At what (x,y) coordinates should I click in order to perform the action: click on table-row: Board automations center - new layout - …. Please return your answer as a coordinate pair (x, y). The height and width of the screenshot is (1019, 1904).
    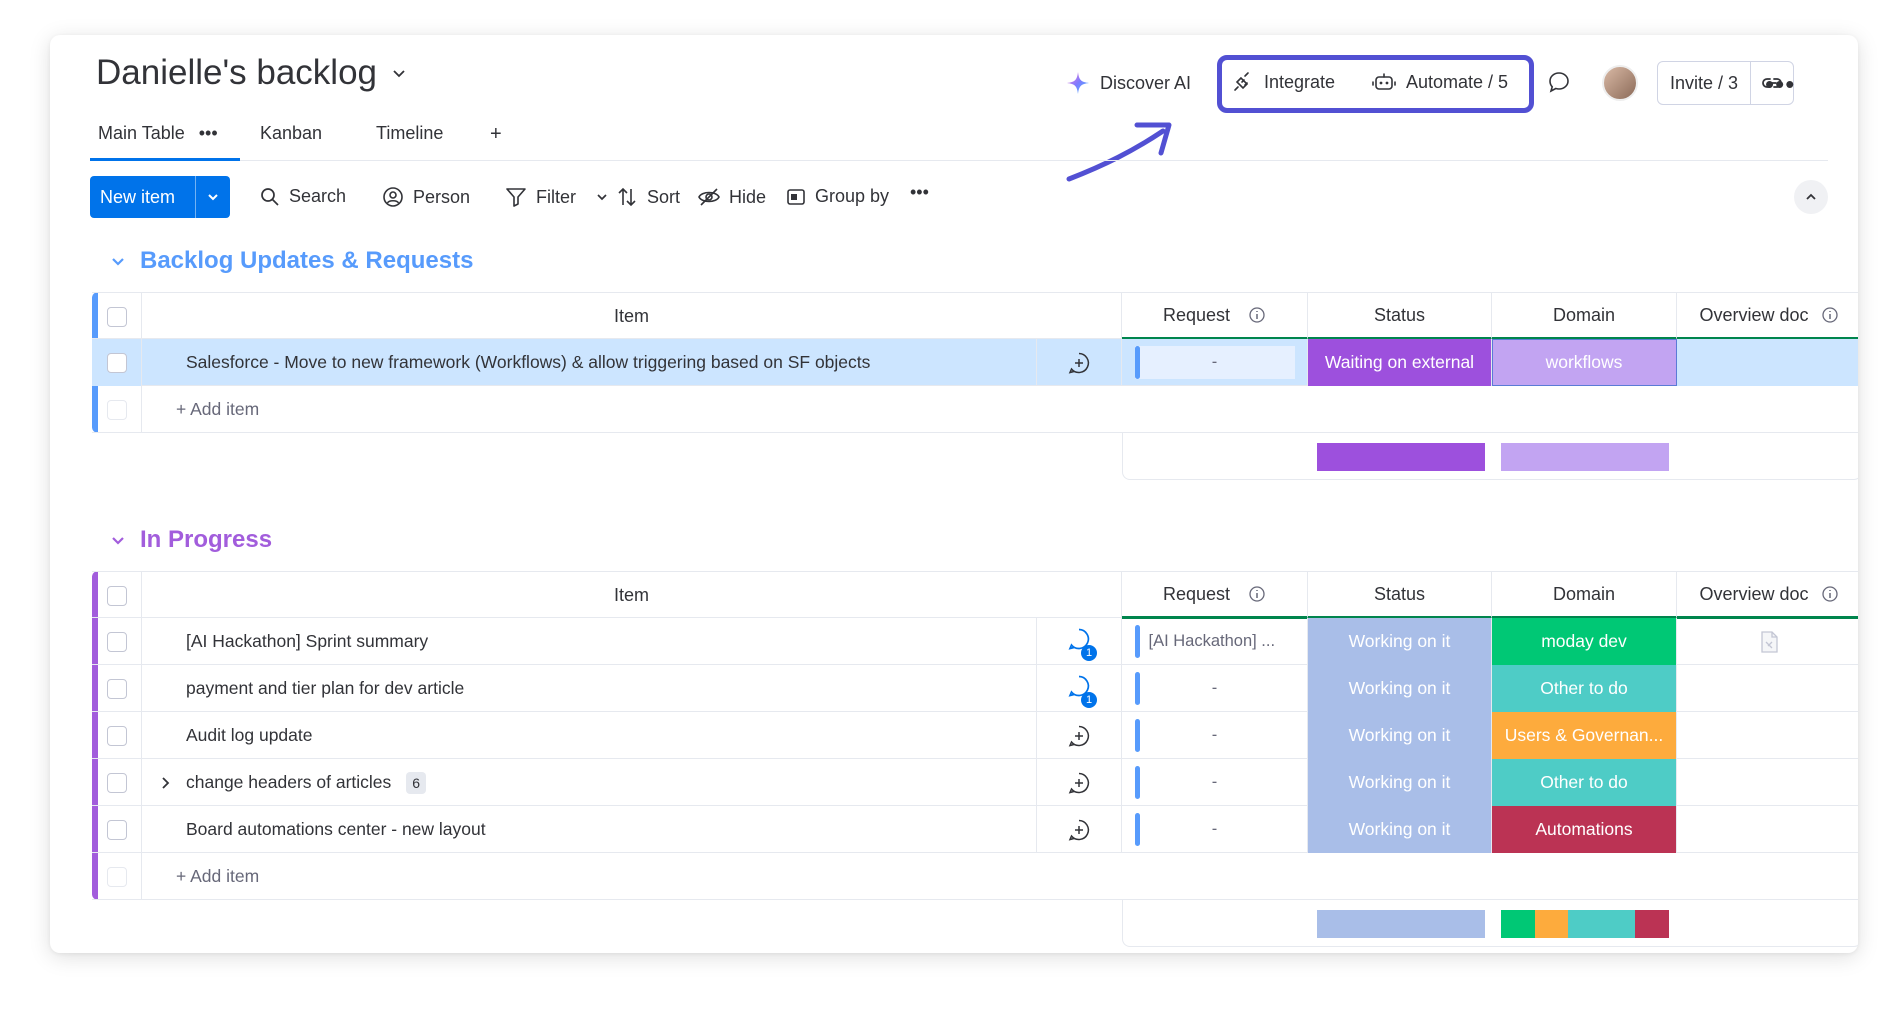
    Looking at the image, I should click on (975, 829).